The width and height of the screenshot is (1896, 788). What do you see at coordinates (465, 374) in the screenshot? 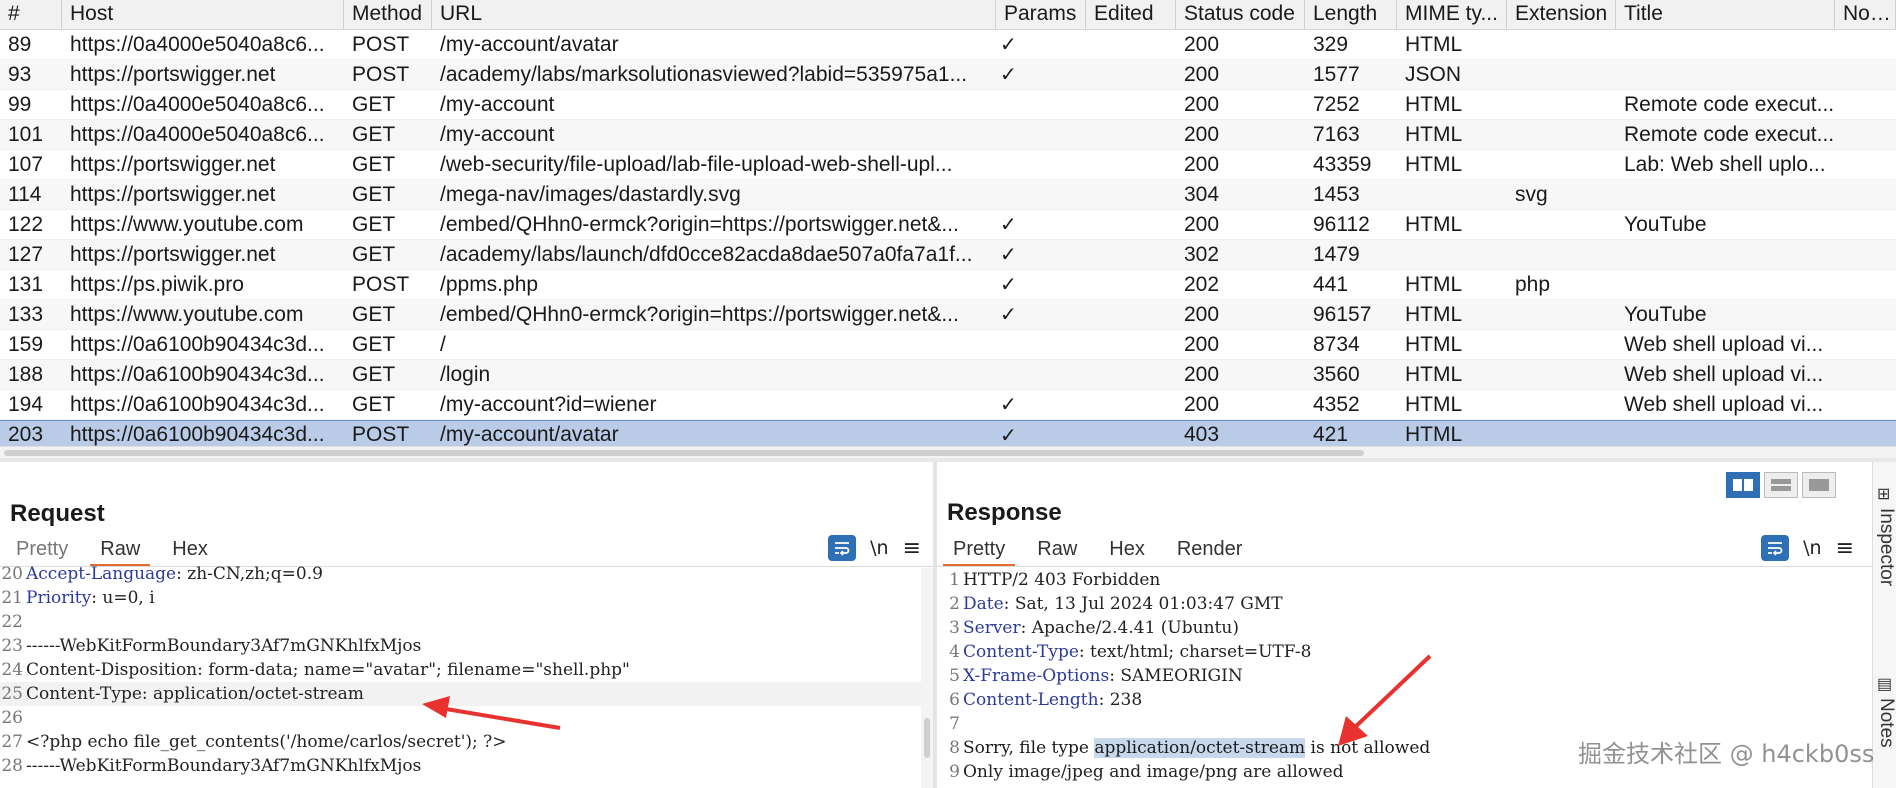
I see `url-cell: /login` at bounding box center [465, 374].